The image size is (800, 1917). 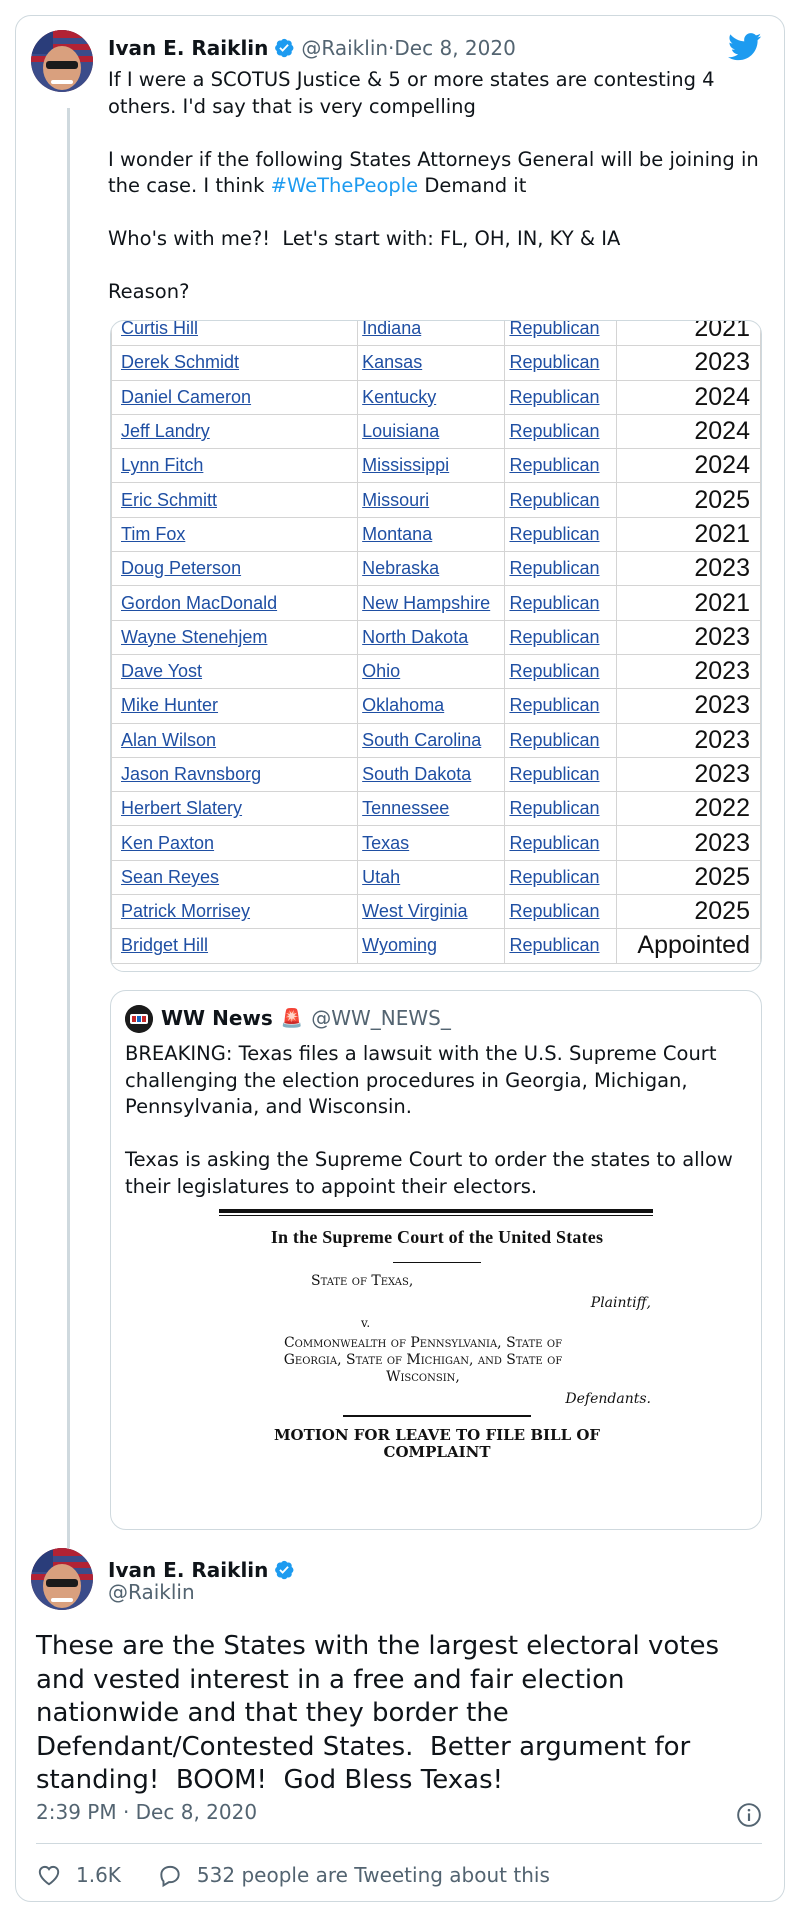 I want to click on versus-label: v., so click(x=366, y=1323).